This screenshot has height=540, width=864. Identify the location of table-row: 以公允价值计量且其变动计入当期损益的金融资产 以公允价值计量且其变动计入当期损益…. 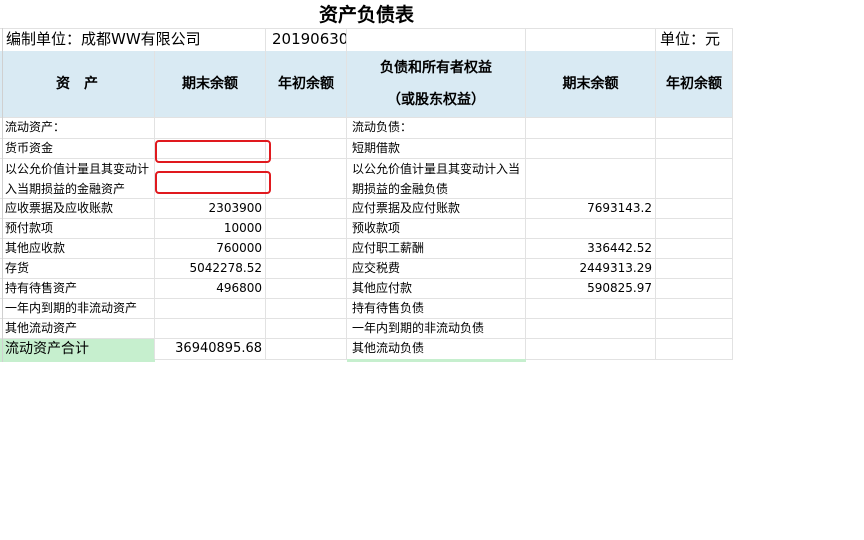
(366, 179).